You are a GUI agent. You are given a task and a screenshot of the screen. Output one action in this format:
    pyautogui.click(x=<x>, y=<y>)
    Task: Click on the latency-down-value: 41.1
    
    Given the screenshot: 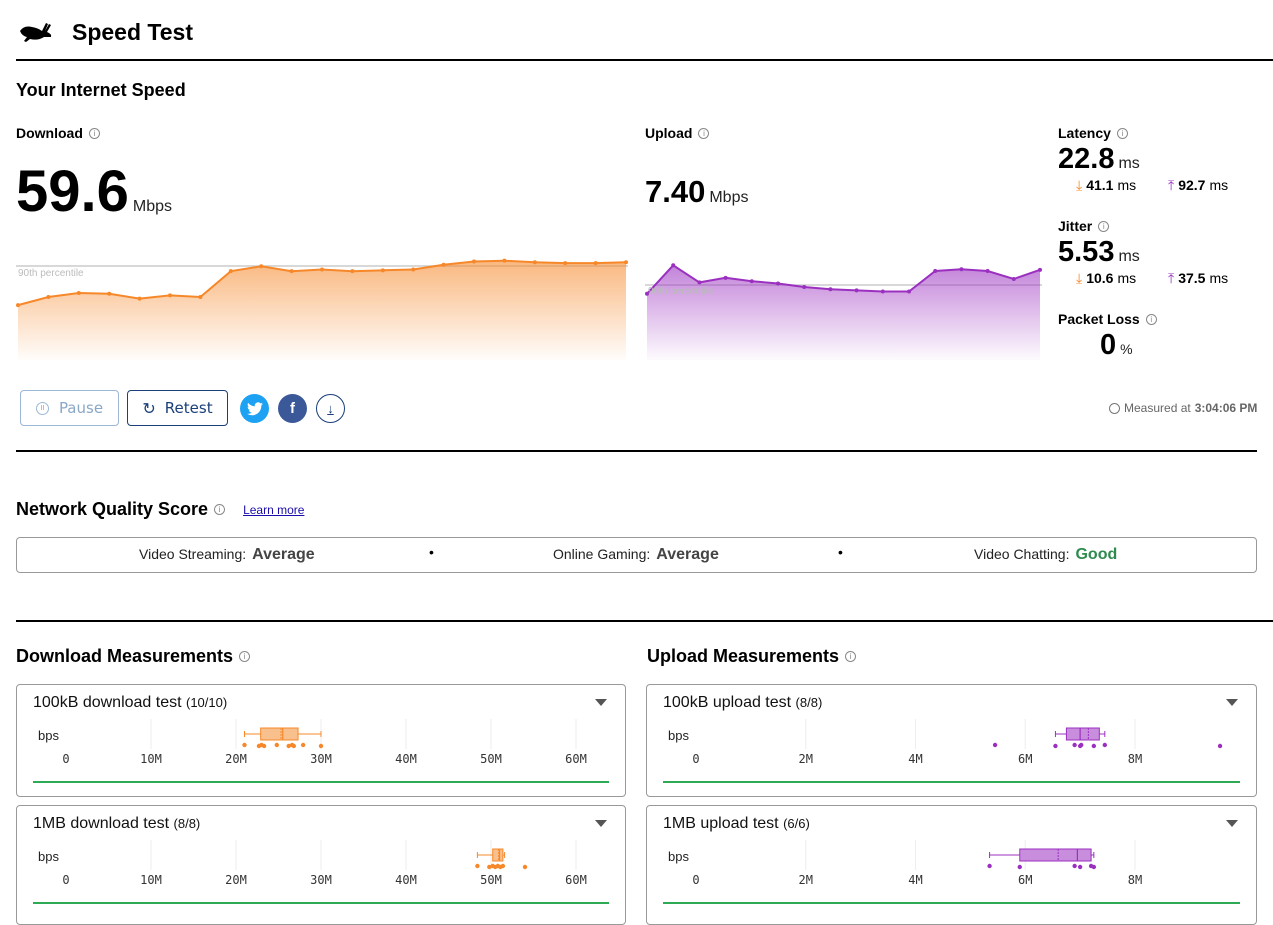 What is the action you would take?
    pyautogui.click(x=1100, y=185)
    